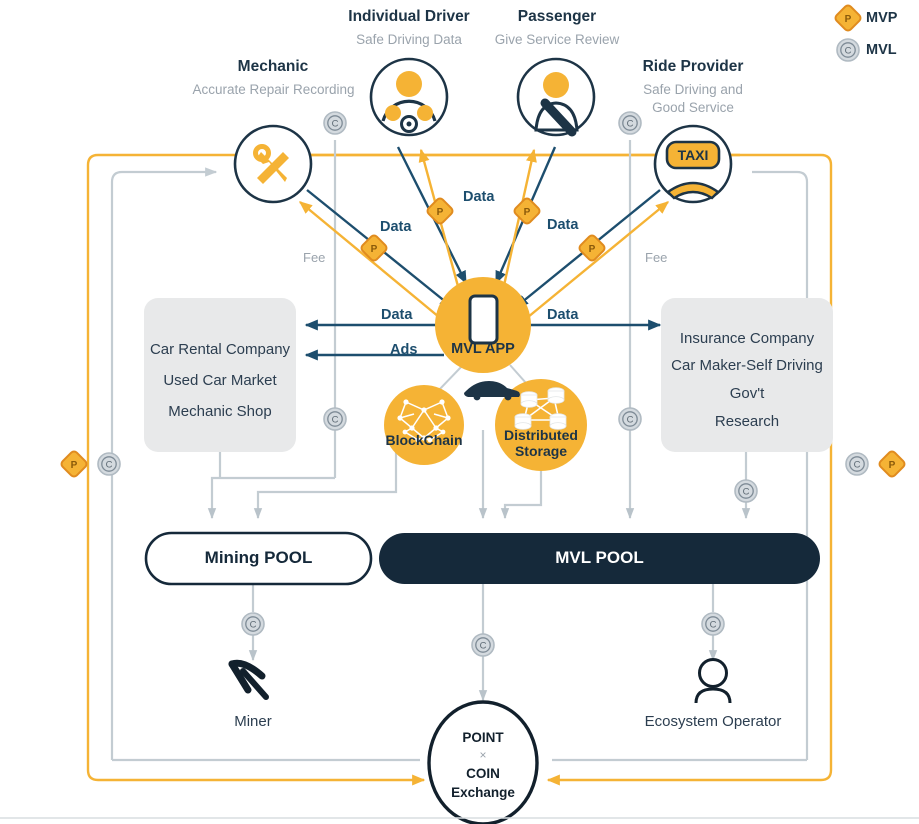 This screenshot has height=824, width=919. I want to click on exchange-label-coin: COIN, so click(483, 773).